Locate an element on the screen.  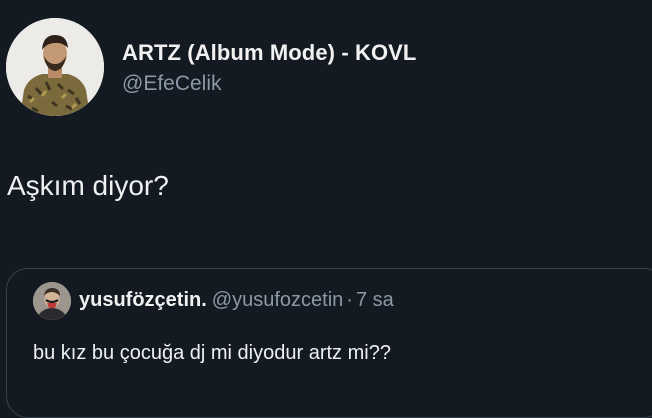
tweet-text: Aşkım diyor? is located at coordinates (88, 185).